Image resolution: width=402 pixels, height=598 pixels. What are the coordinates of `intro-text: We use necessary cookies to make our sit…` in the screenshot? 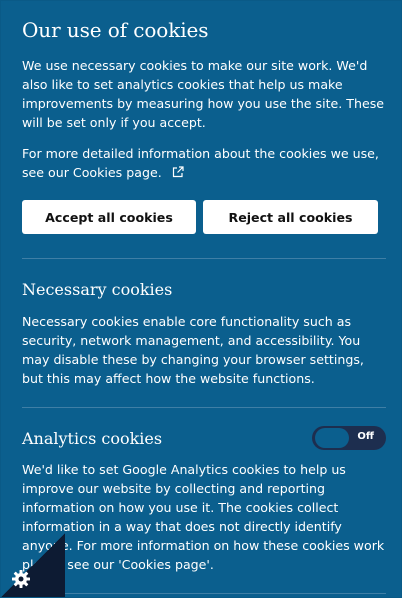 It's located at (203, 94).